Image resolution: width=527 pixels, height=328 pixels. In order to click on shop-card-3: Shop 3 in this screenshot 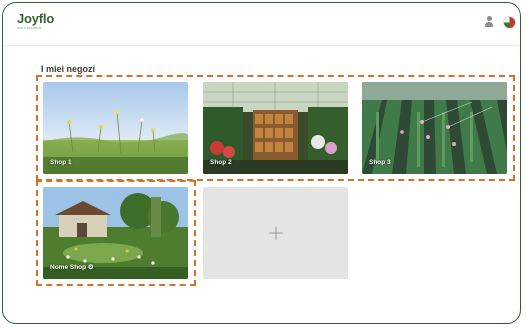, I will do `click(434, 128)`.